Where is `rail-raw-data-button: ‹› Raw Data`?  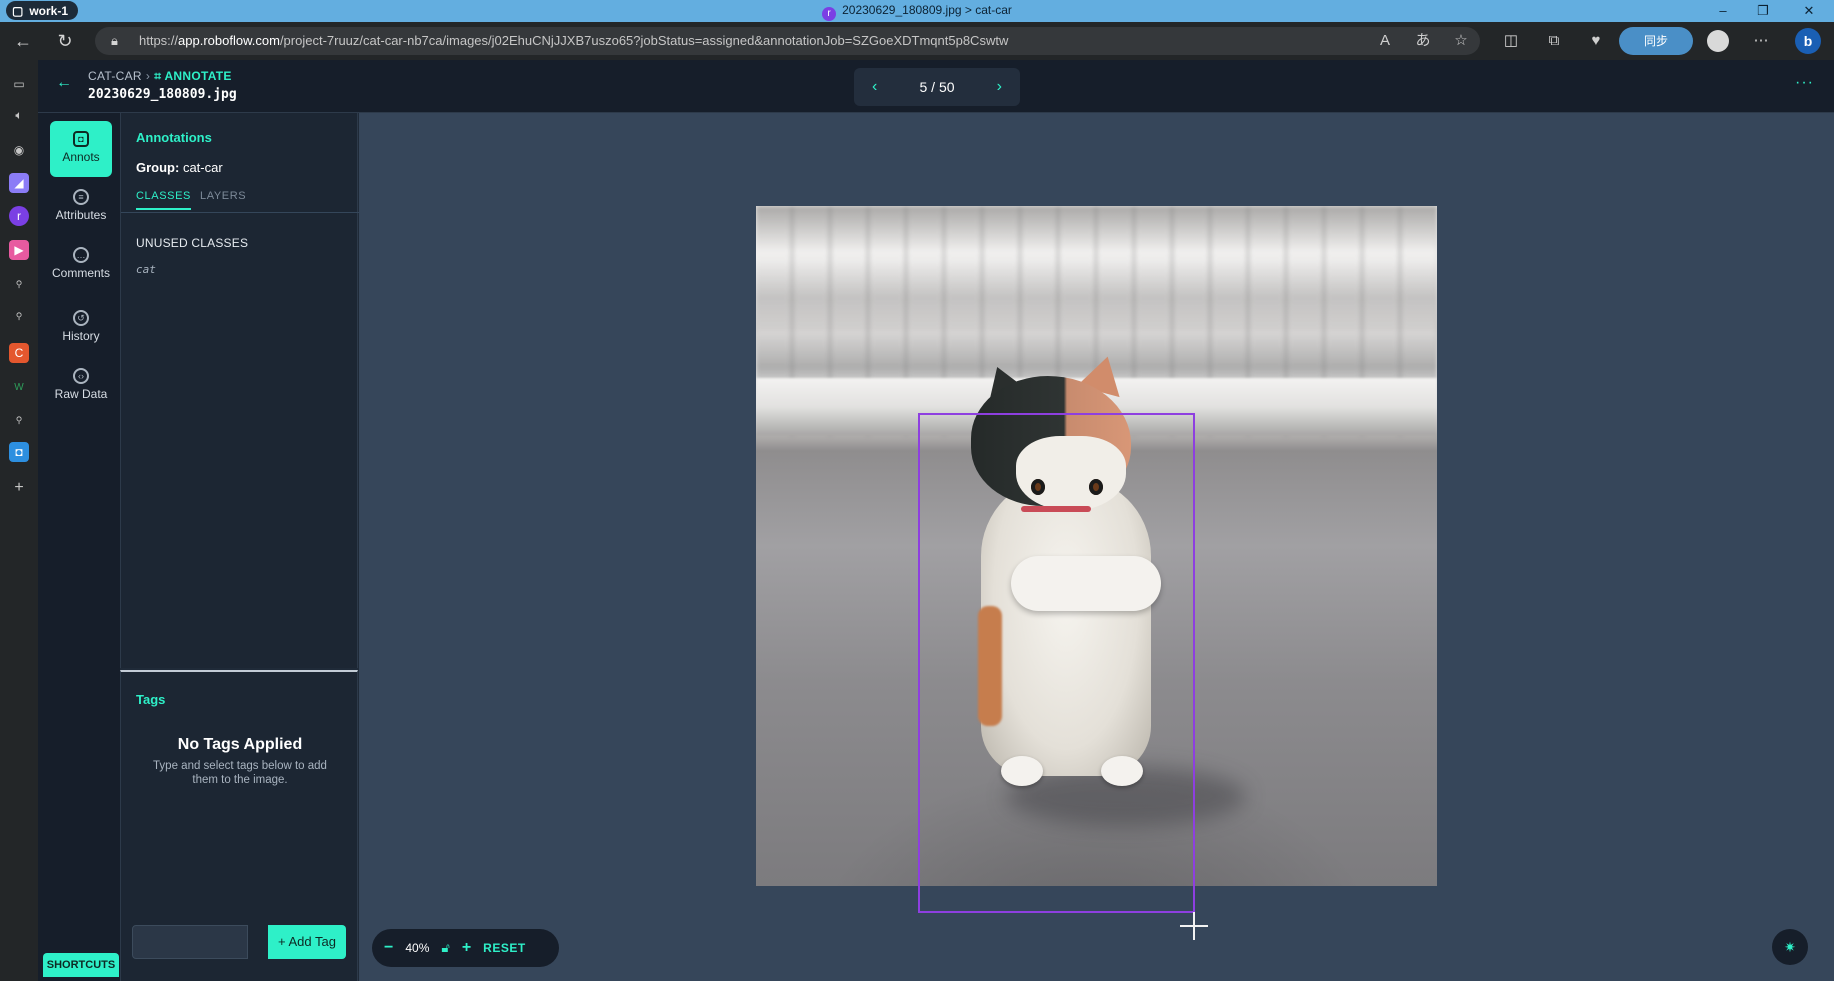 rail-raw-data-button: ‹› Raw Data is located at coordinates (81, 386).